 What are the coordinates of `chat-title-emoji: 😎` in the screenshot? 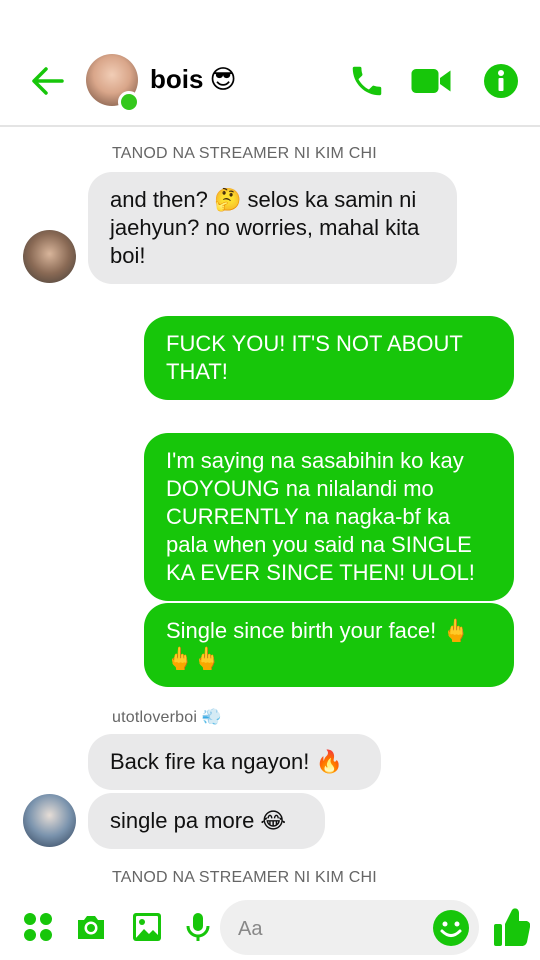 It's located at (223, 79).